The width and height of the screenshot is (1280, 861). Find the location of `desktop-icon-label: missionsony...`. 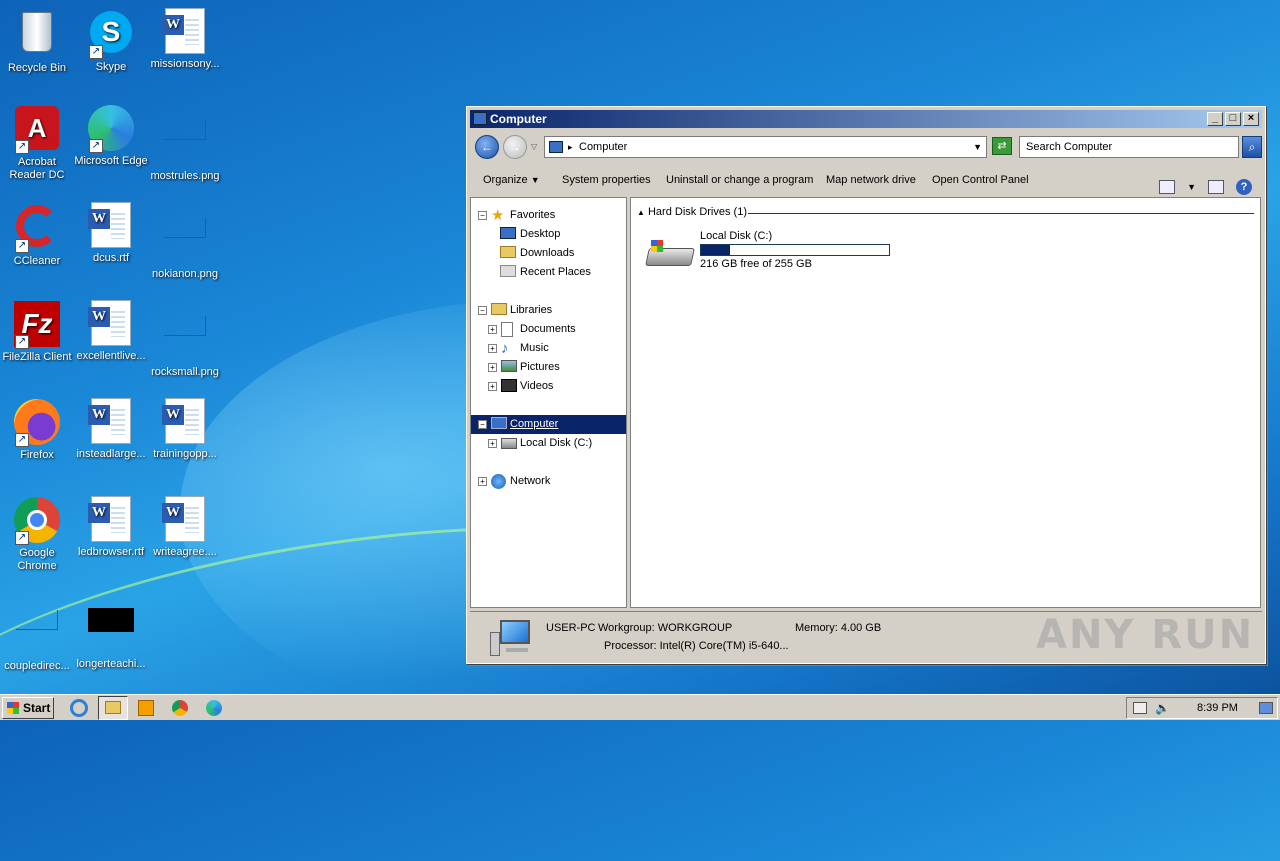

desktop-icon-label: missionsony... is located at coordinates (185, 64).